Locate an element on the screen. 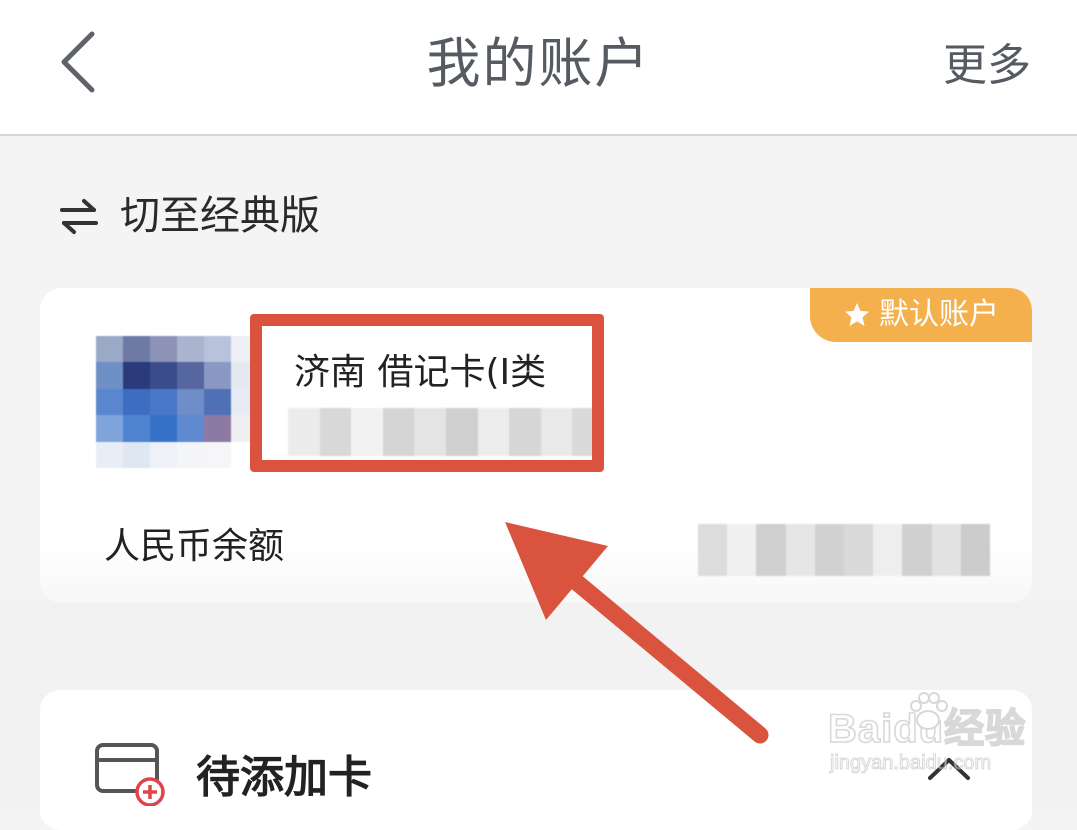 Image resolution: width=1077 pixels, height=830 pixels. default-account-label: 默认账户 is located at coordinates (939, 314).